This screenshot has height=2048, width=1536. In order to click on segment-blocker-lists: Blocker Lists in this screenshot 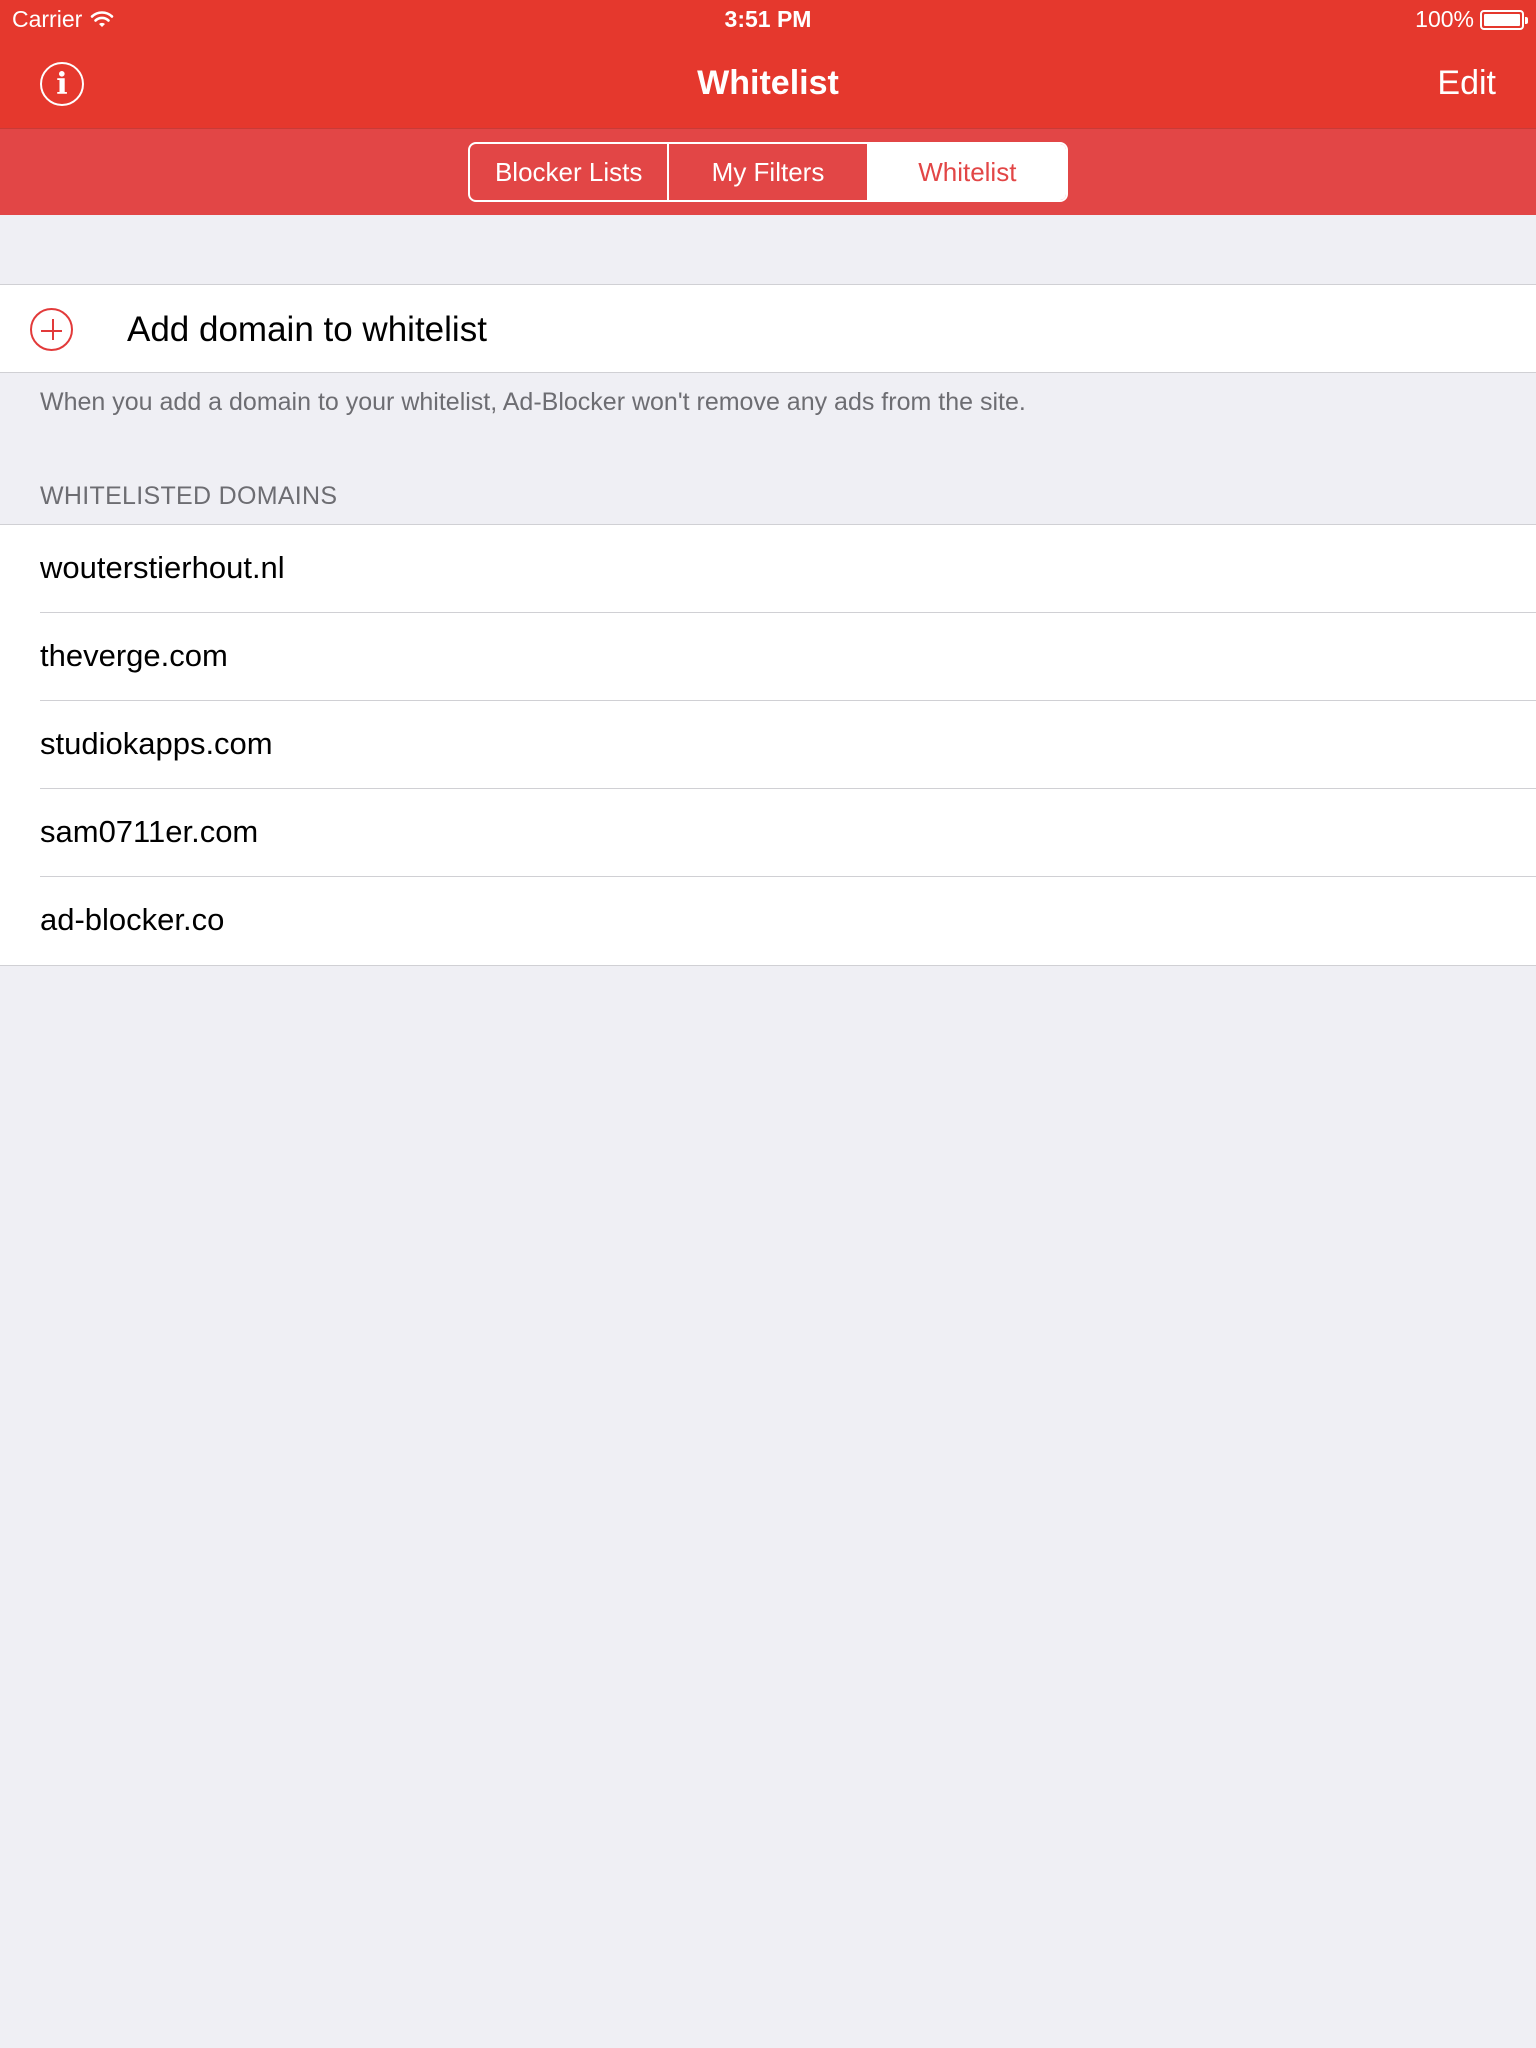, I will do `click(570, 172)`.